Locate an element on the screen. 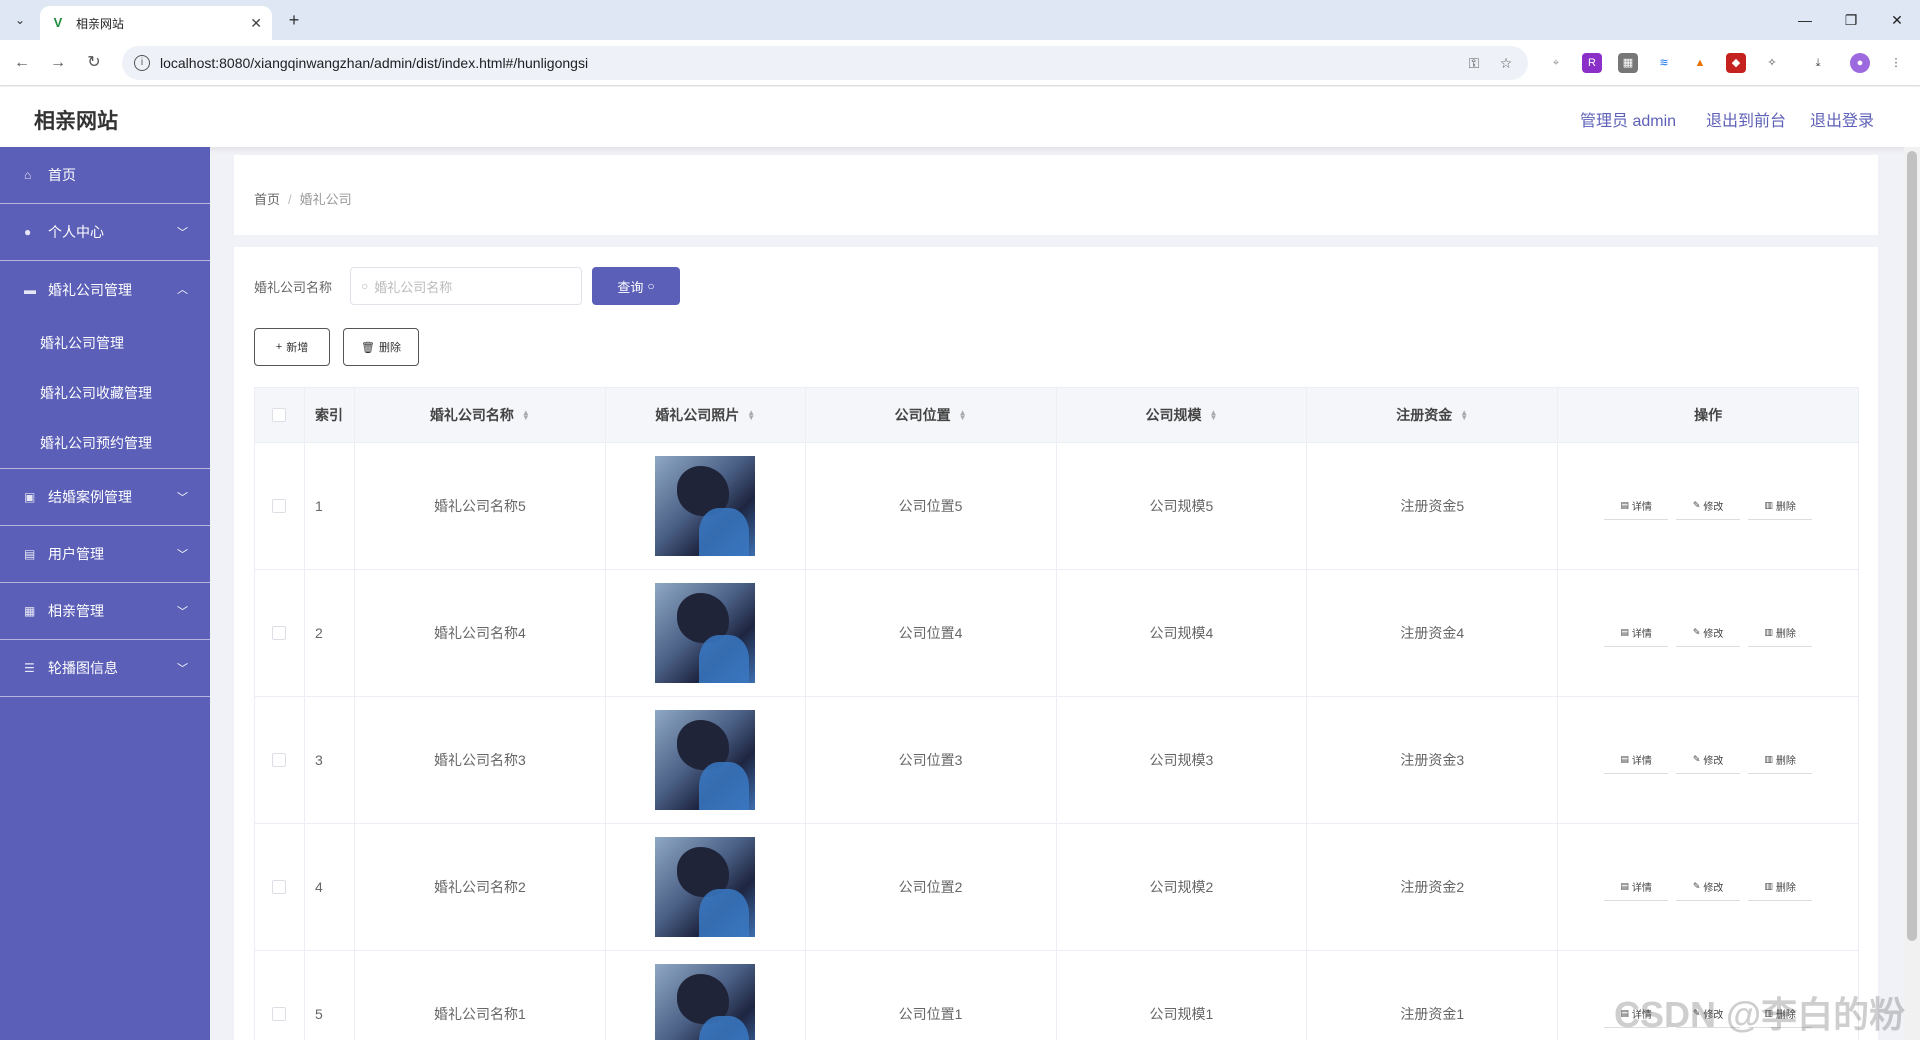  extension-shield-icon: ◆ is located at coordinates (1736, 63).